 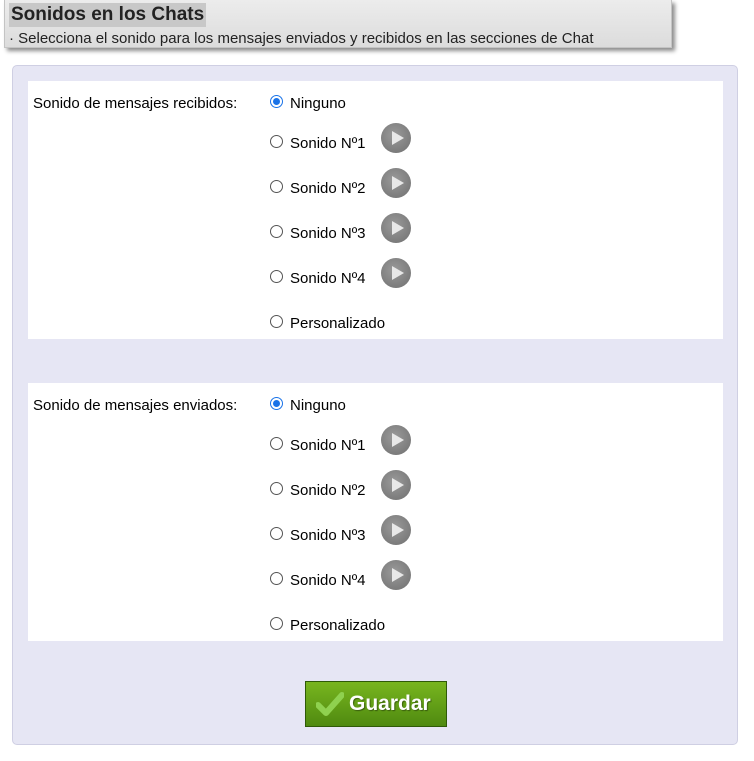 I want to click on check-icon, so click(x=330, y=704).